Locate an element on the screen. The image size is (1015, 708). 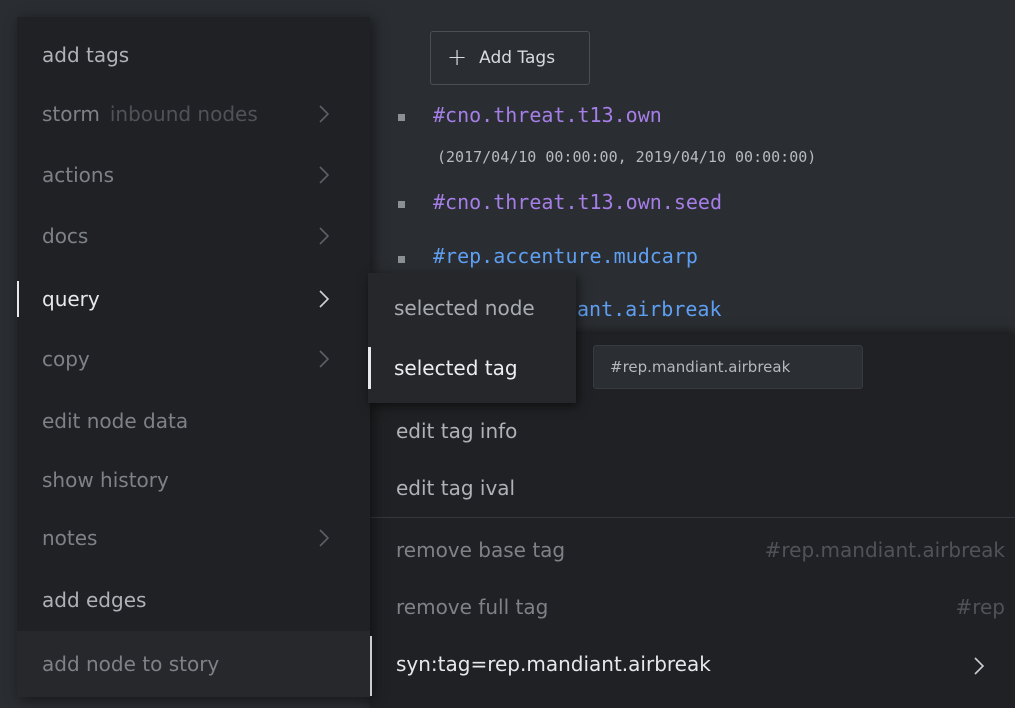
add-tags-button: + Add Tags is located at coordinates (510, 58).